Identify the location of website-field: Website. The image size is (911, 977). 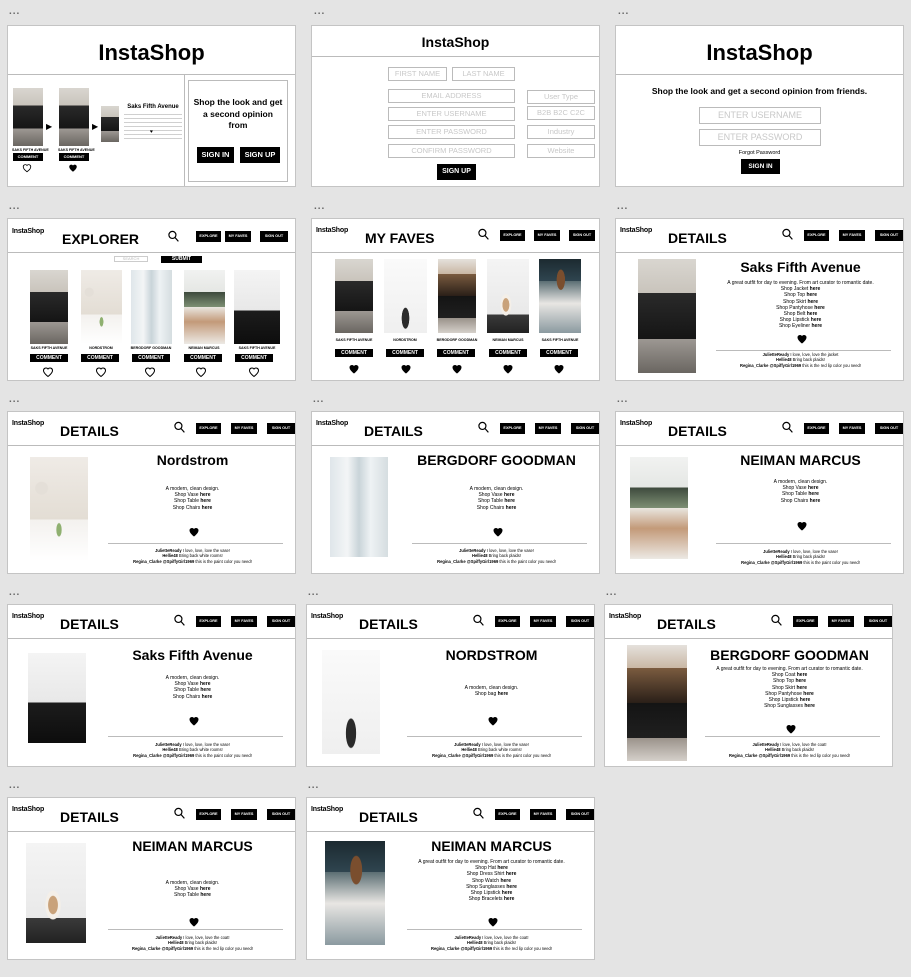
(561, 151).